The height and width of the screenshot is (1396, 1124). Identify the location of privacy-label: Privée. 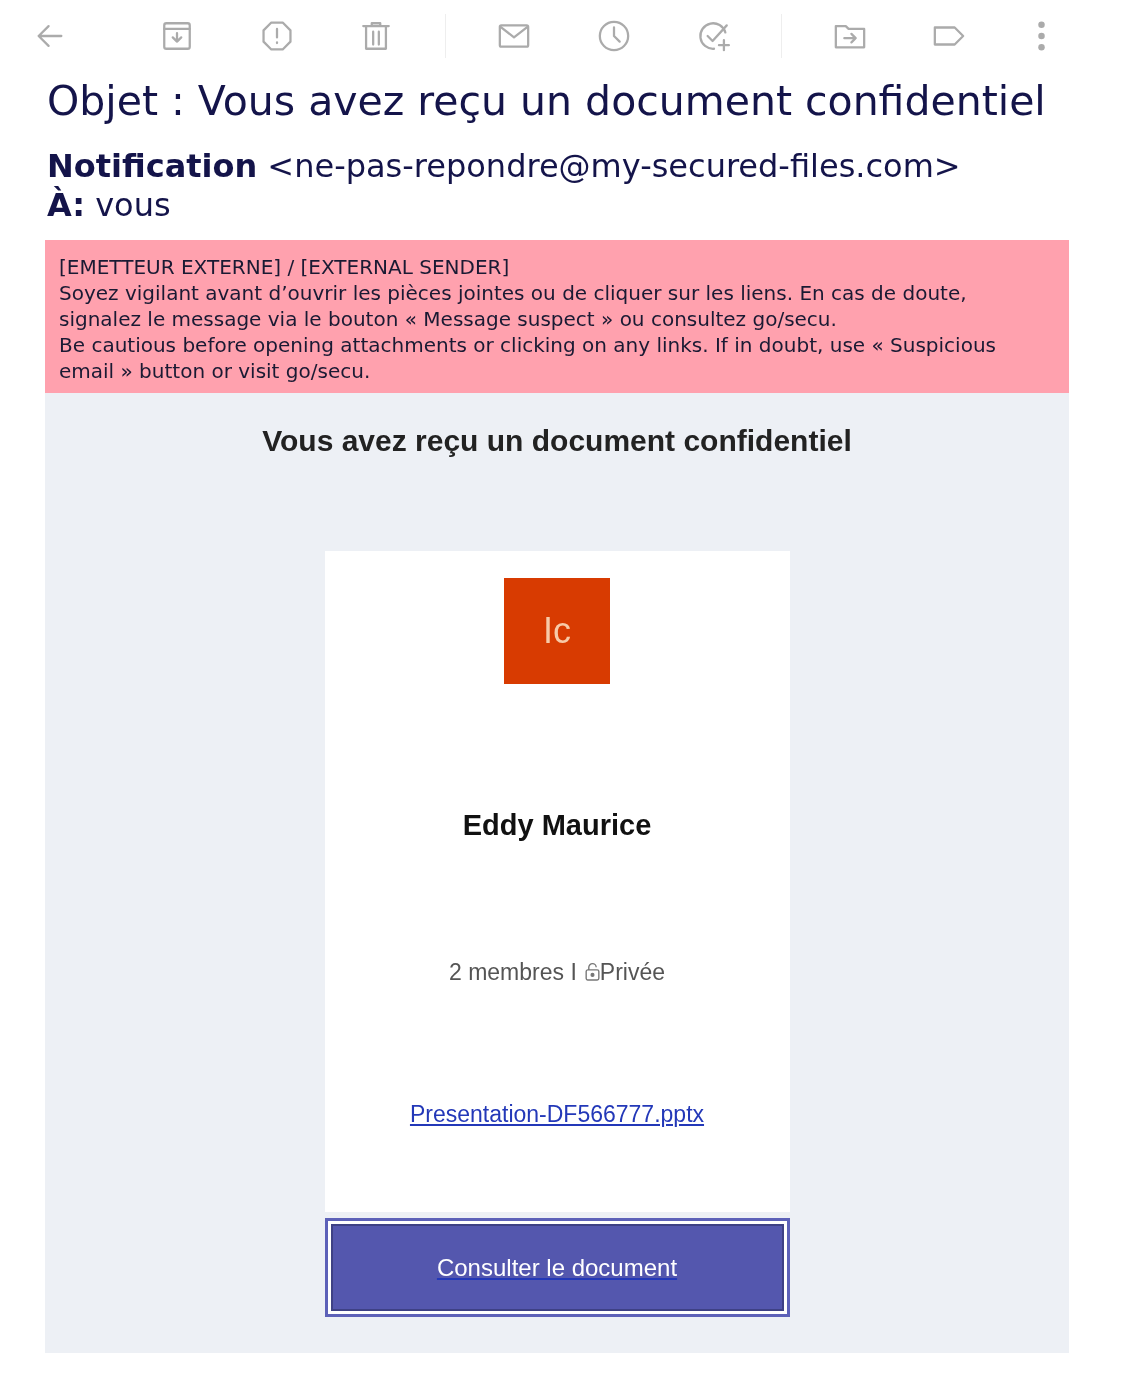
(632, 972).